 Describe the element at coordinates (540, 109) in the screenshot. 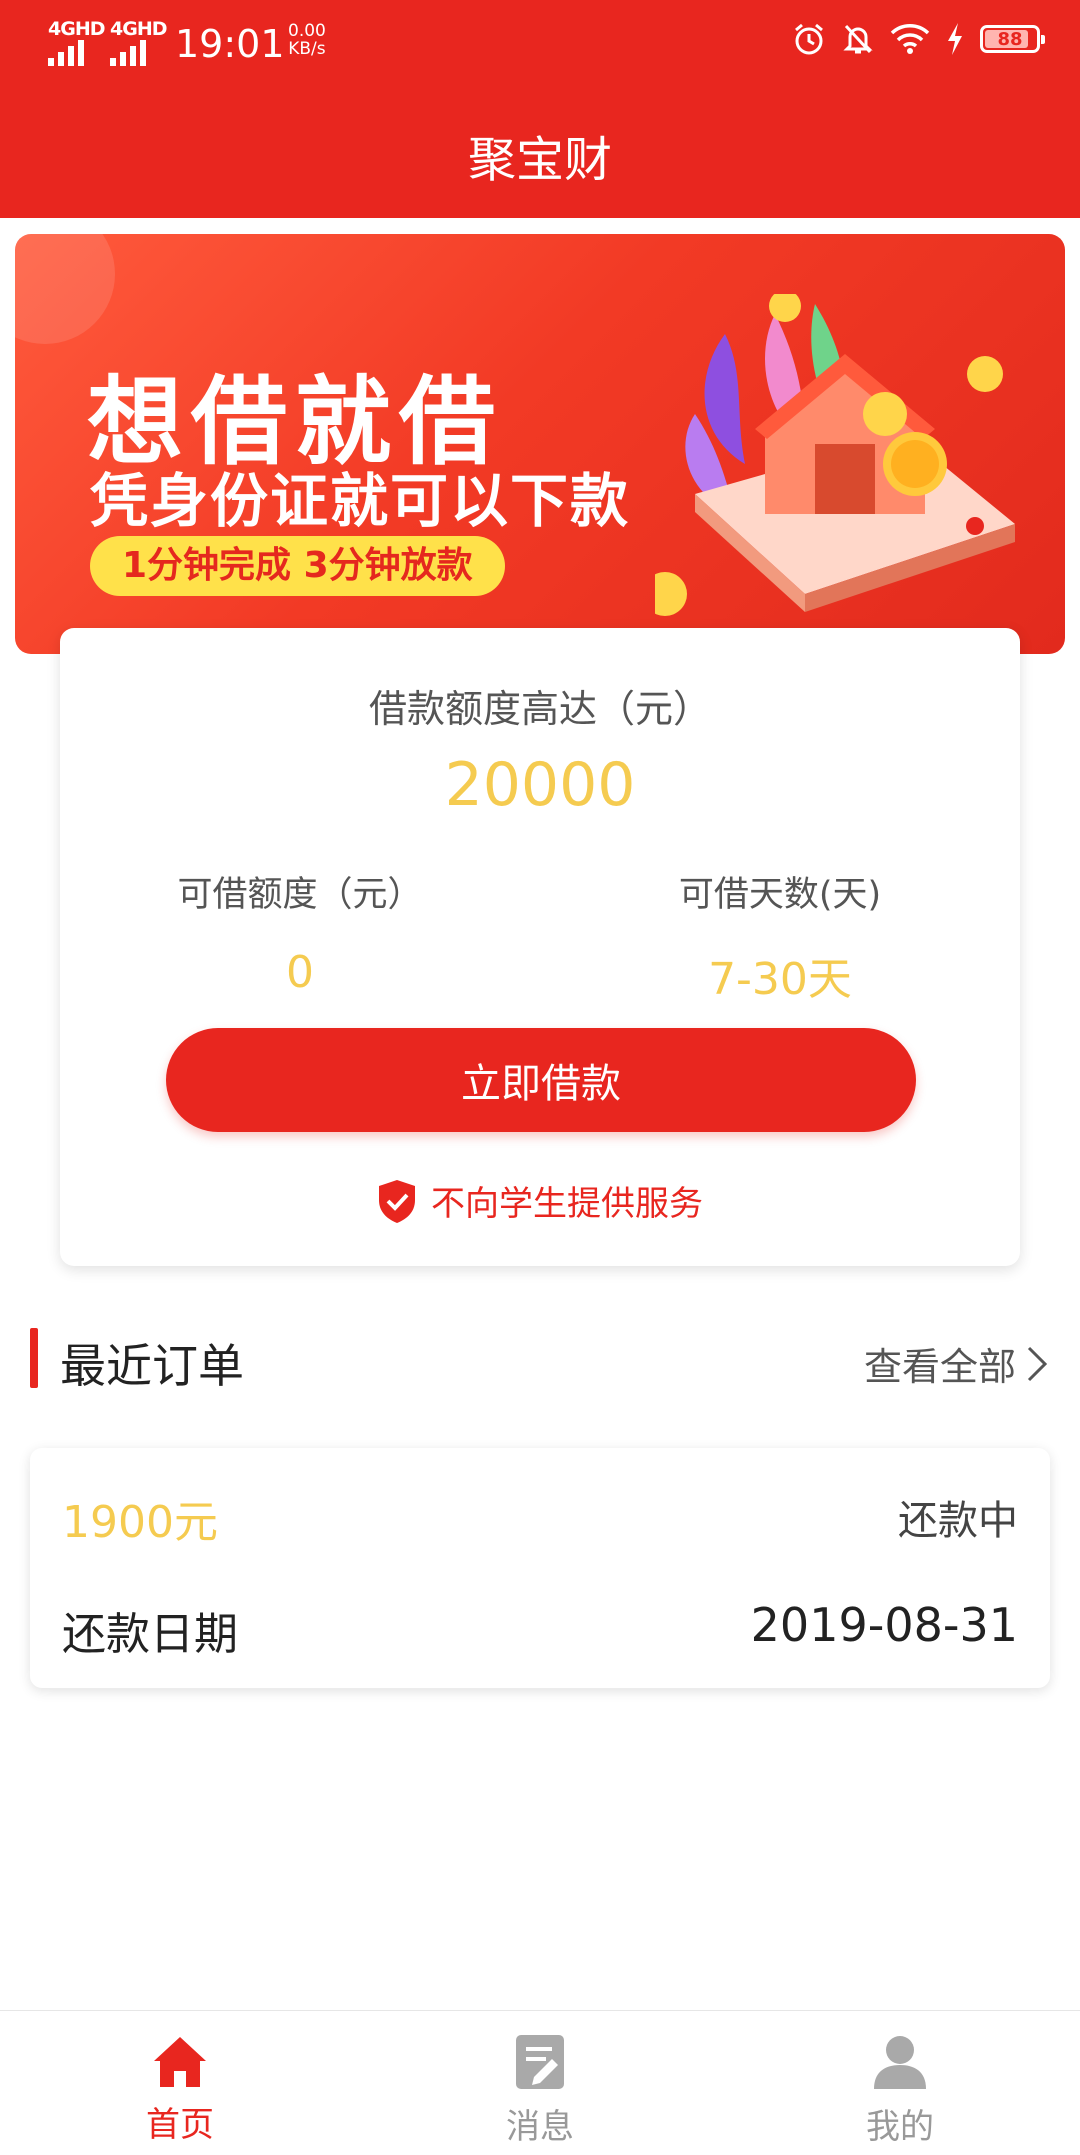

I see `app-header: 4GHD 4GHD 19:01 0.00 KB/s 88 聚宝财` at that location.